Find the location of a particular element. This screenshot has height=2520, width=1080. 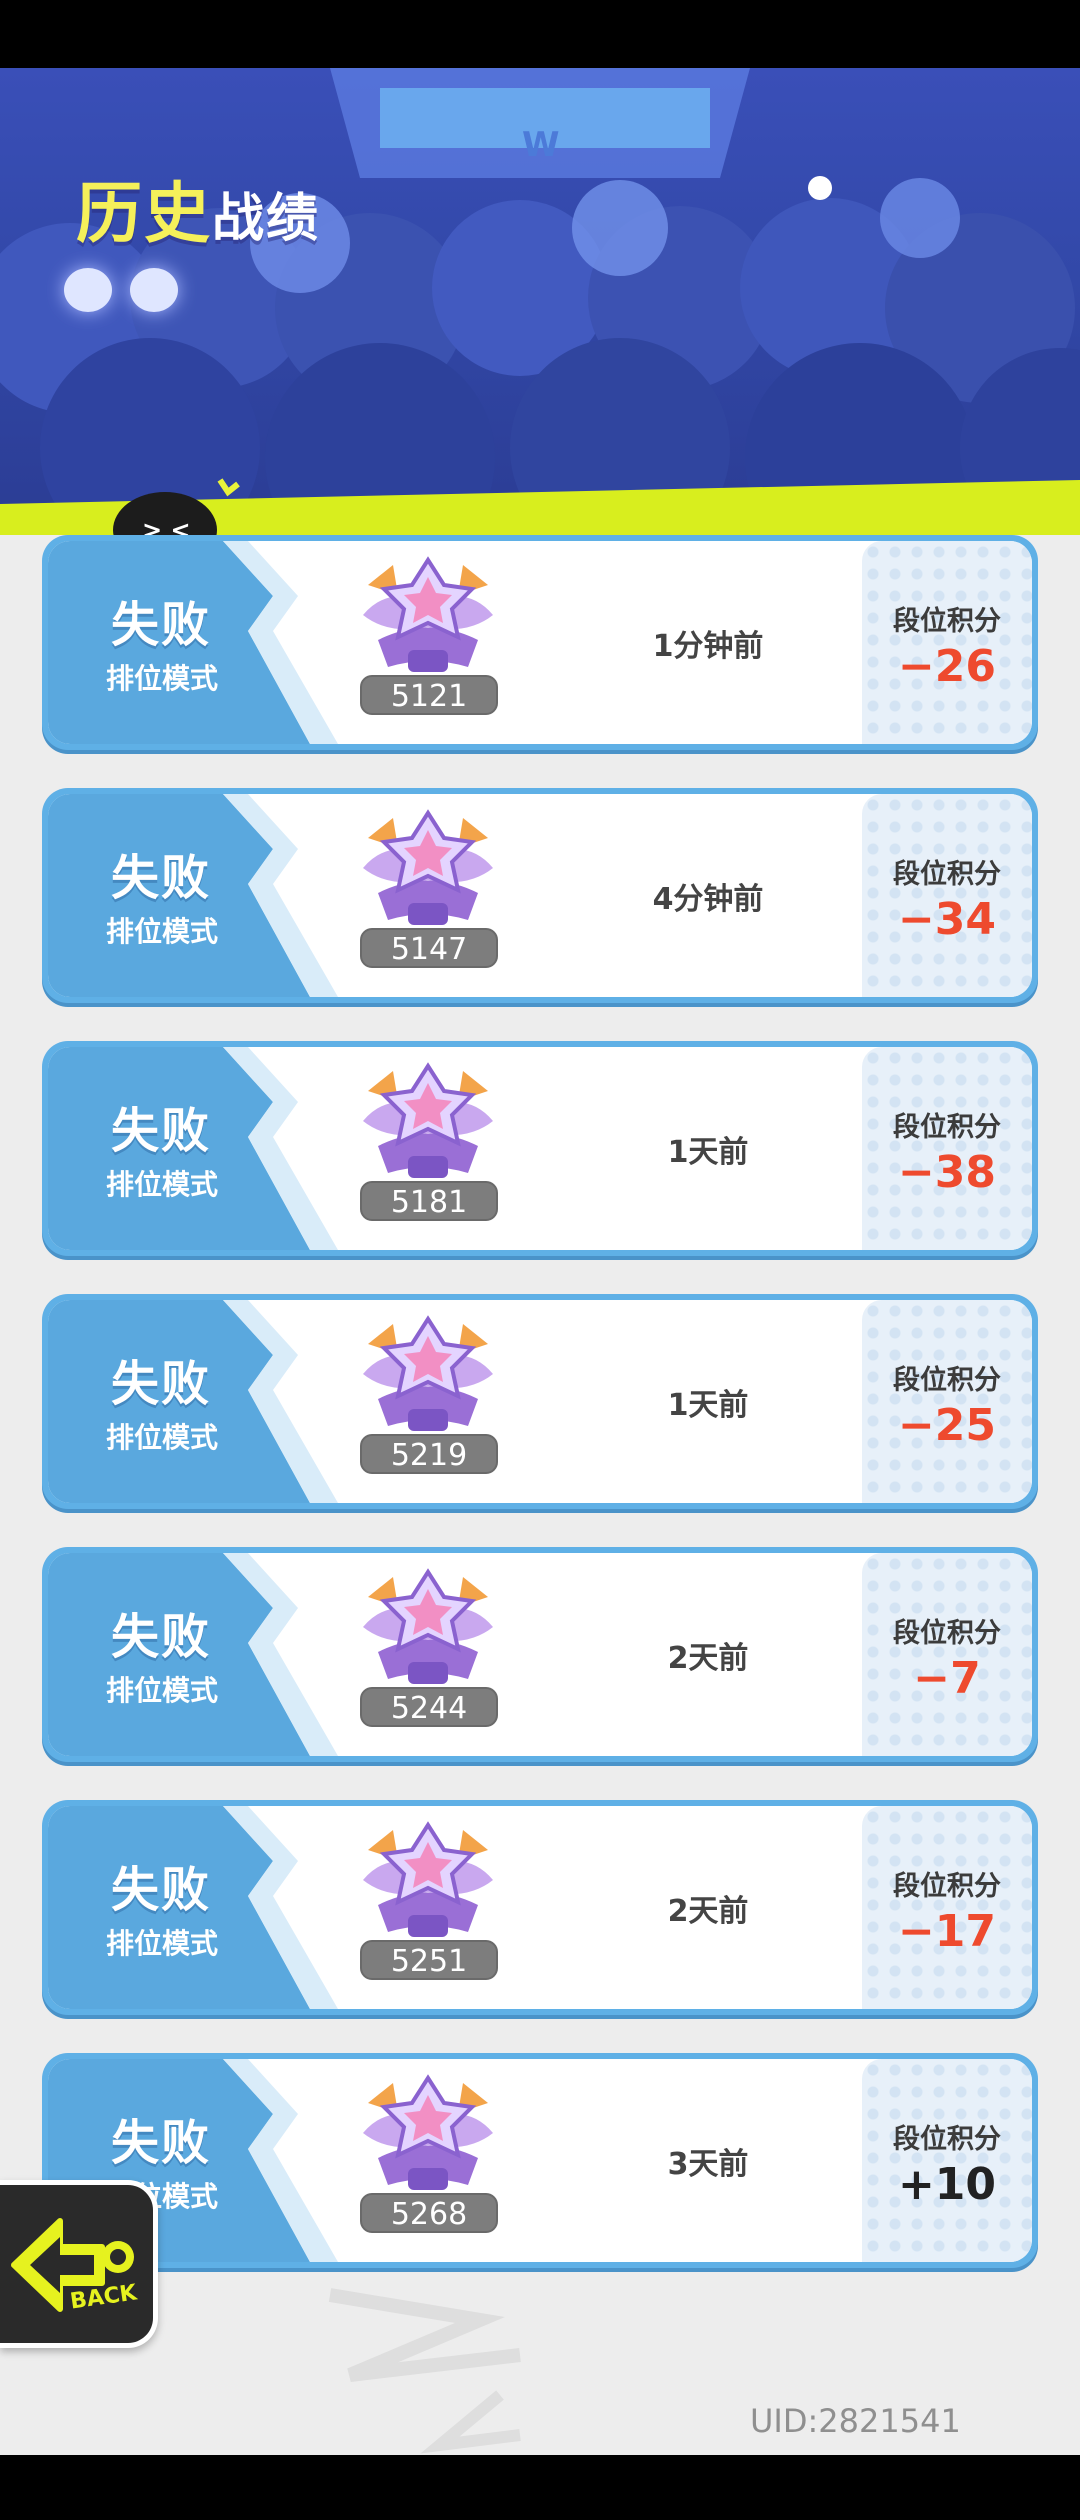

rank-points: 5121 is located at coordinates (429, 695).